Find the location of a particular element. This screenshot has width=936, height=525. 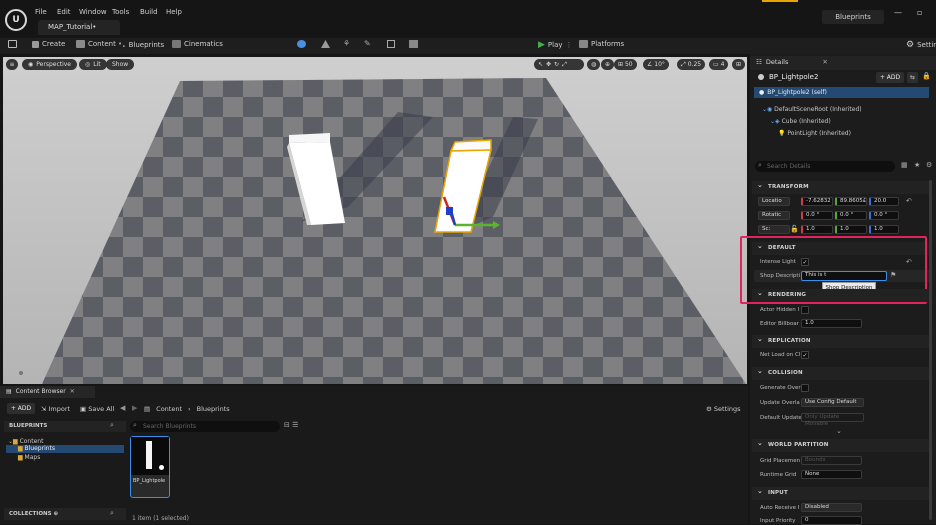

rotation-dropdown: Rotatic is located at coordinates (774, 215).